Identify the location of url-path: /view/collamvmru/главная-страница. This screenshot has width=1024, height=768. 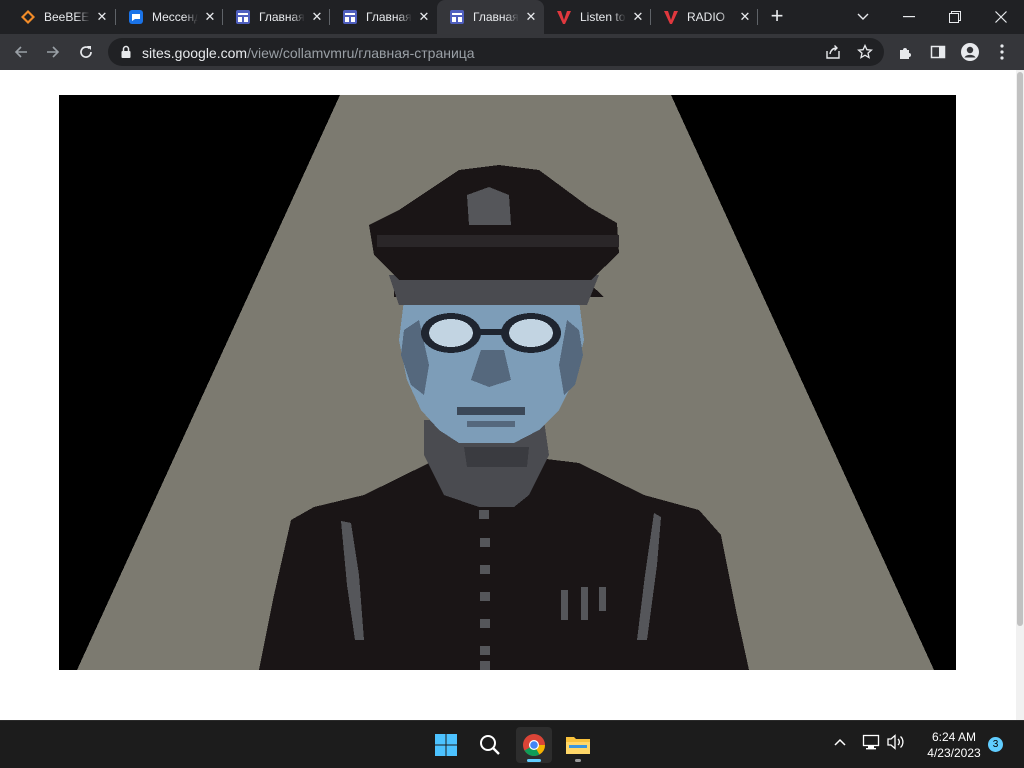
(361, 53).